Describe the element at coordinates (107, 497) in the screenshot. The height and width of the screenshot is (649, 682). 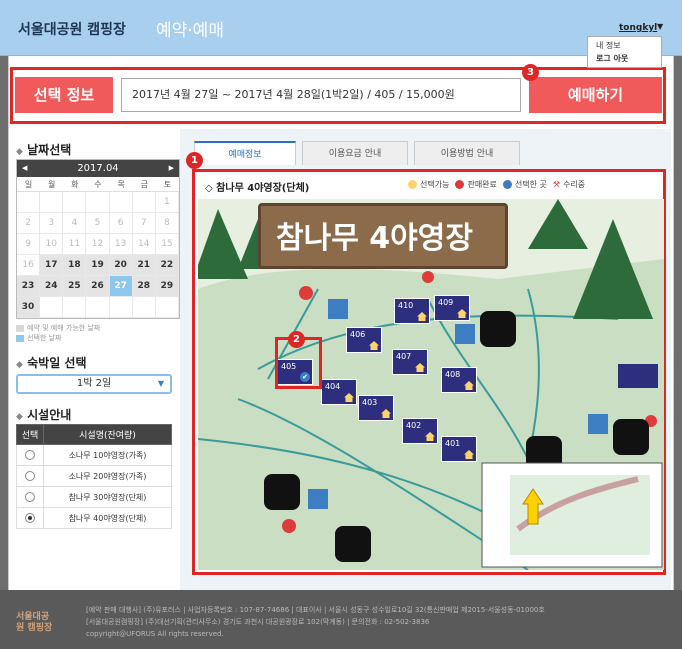
I see `facility-name: 참나무 30야영장(단체)` at that location.